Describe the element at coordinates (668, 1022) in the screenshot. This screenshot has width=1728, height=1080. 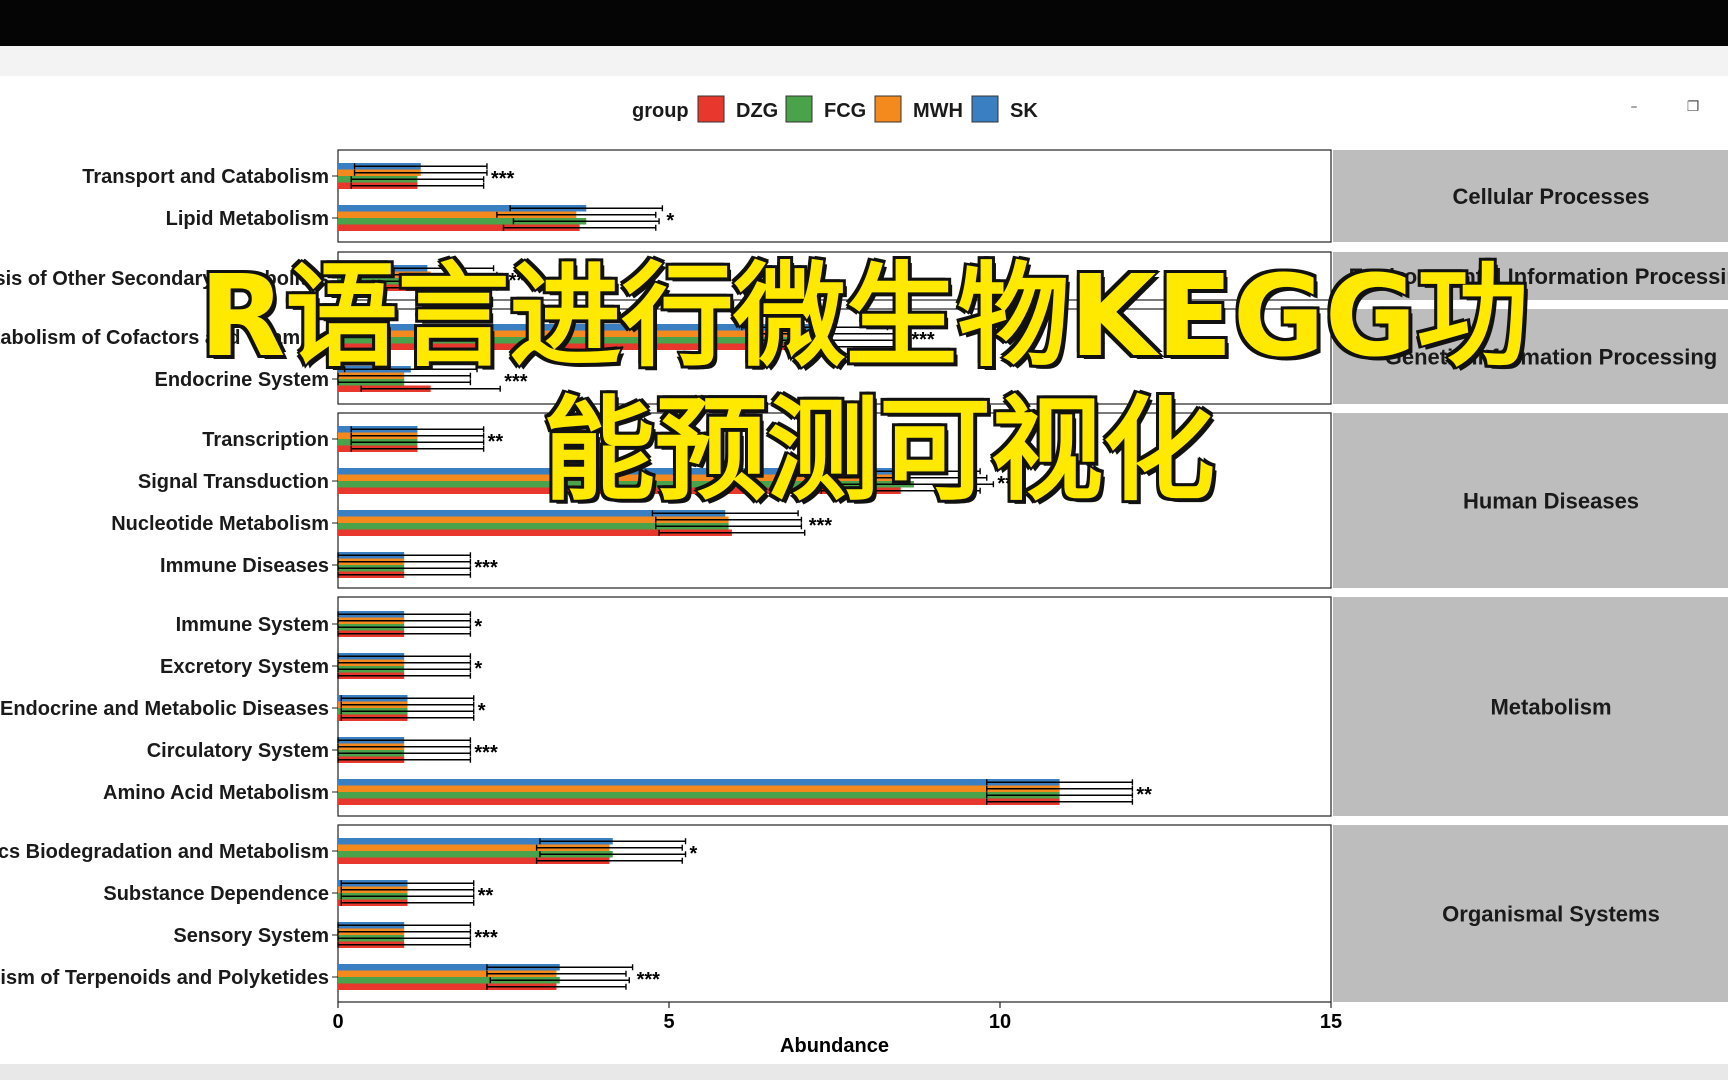
I see `x-tick-label: 5` at that location.